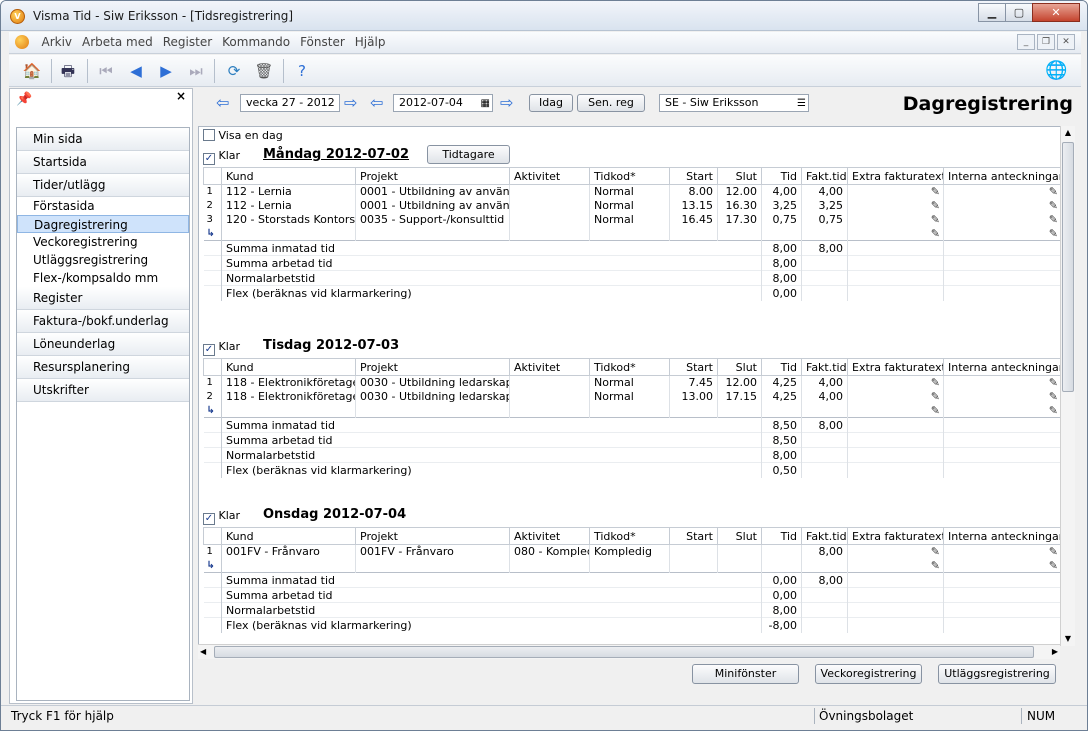  I want to click on cell-start: 13.00, so click(693, 396).